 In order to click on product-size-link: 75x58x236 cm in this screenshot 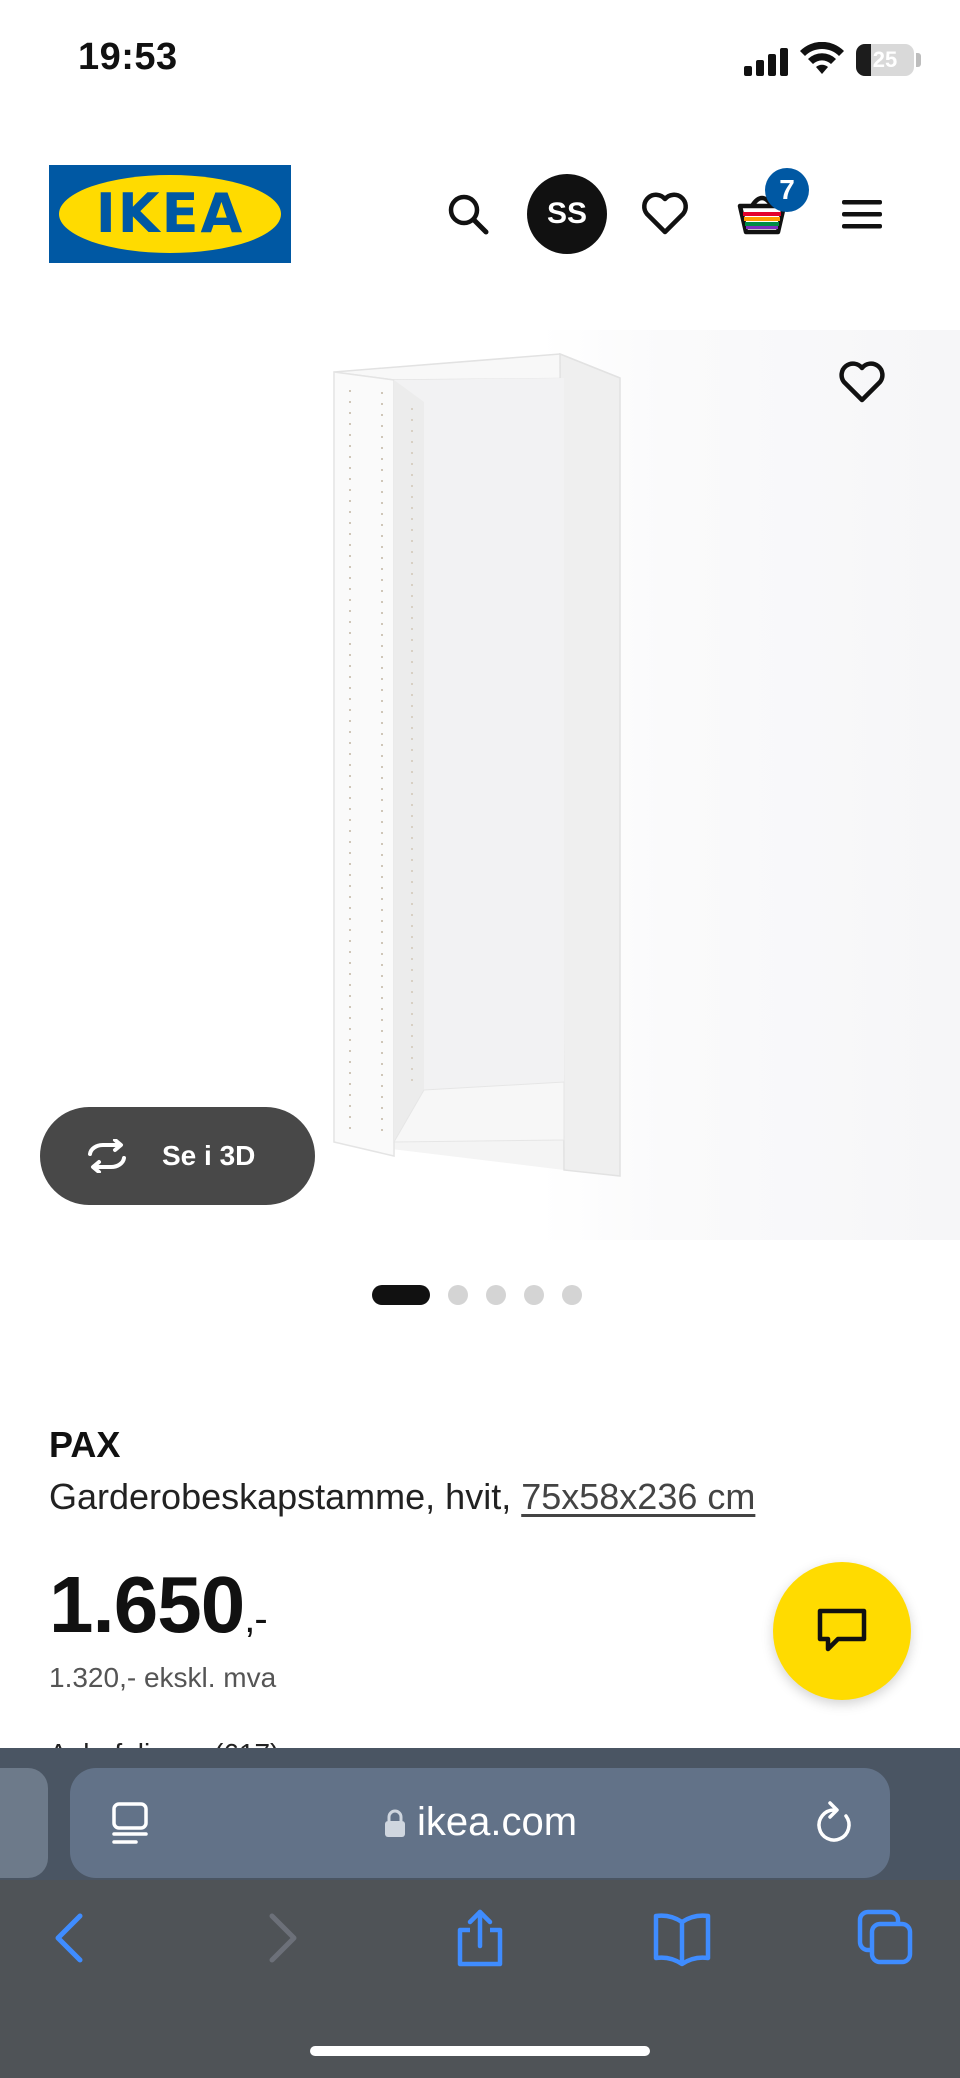, I will do `click(638, 1496)`.